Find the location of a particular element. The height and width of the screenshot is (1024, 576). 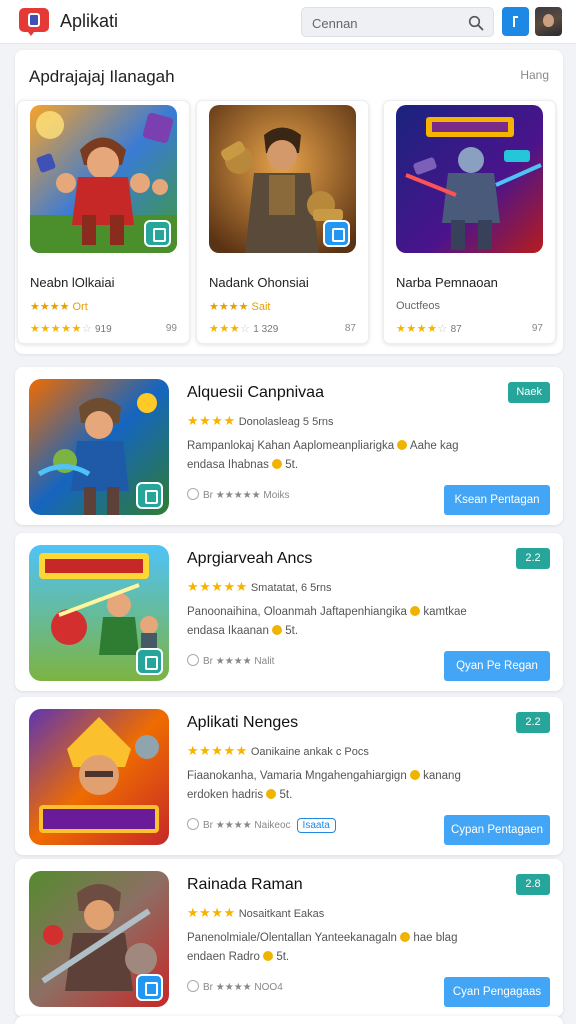

rating: ★★★☆ 1 329 is located at coordinates (244, 329).